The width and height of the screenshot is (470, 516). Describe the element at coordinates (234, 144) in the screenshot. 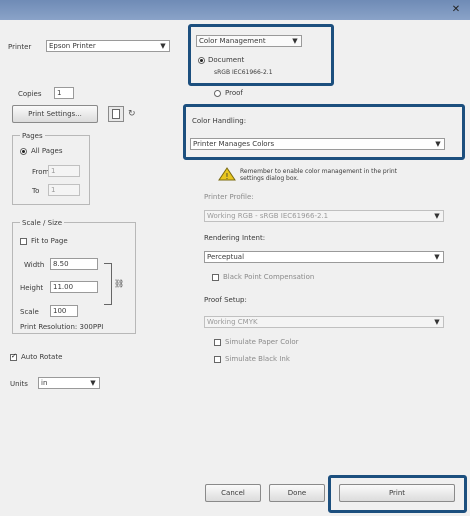

I see `color-handling-value: Printer Manages Colors` at that location.